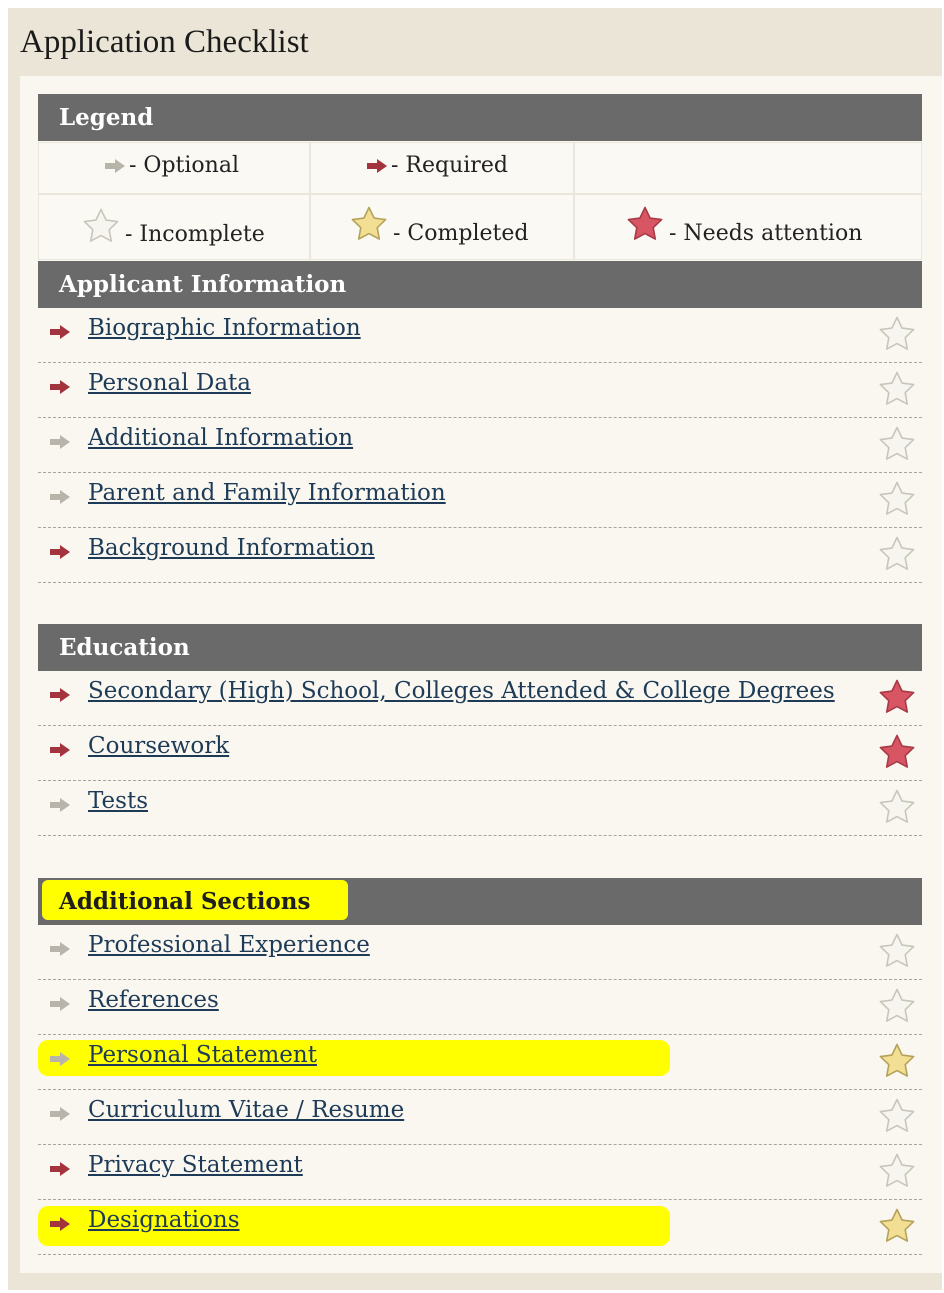  I want to click on legend-cell: - Incomplete, so click(174, 227).